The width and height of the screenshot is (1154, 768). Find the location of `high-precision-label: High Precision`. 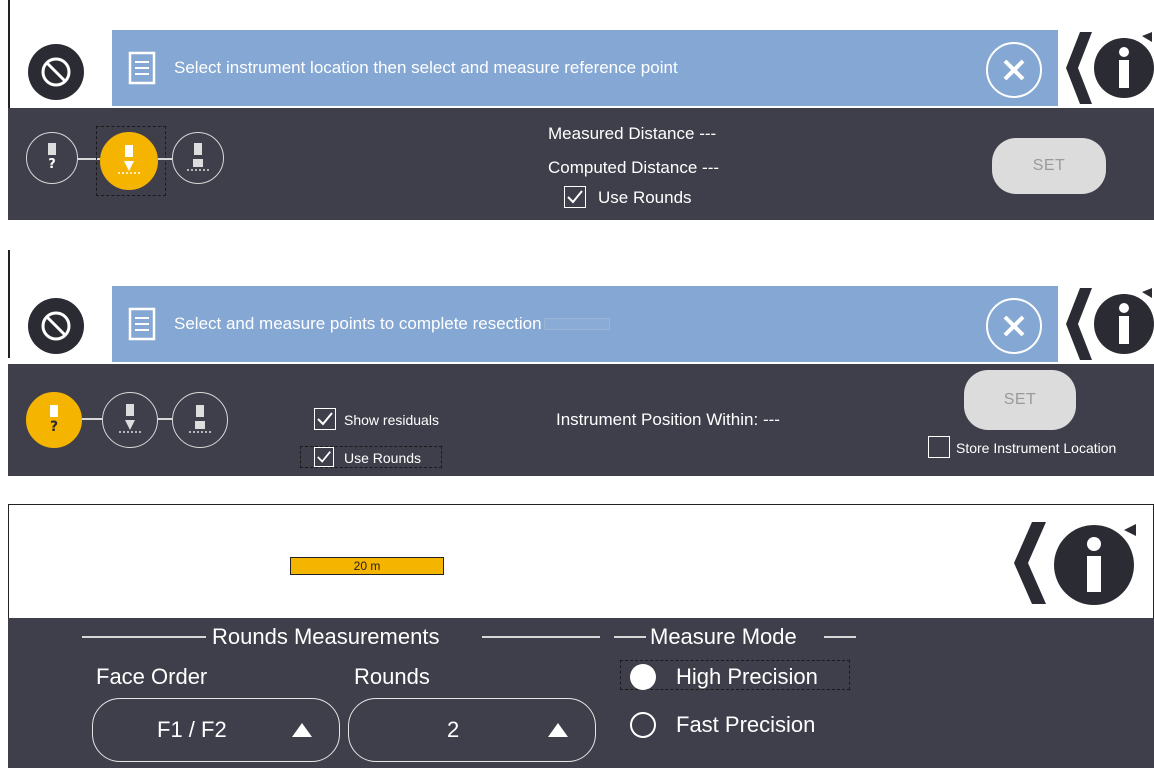

high-precision-label: High Precision is located at coordinates (747, 676).